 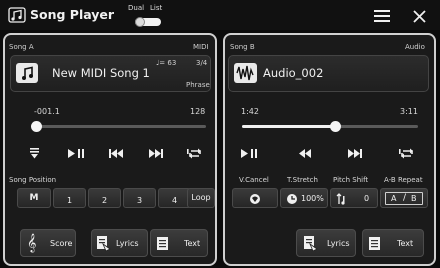 I want to click on song-player-icon, so click(x=17, y=15).